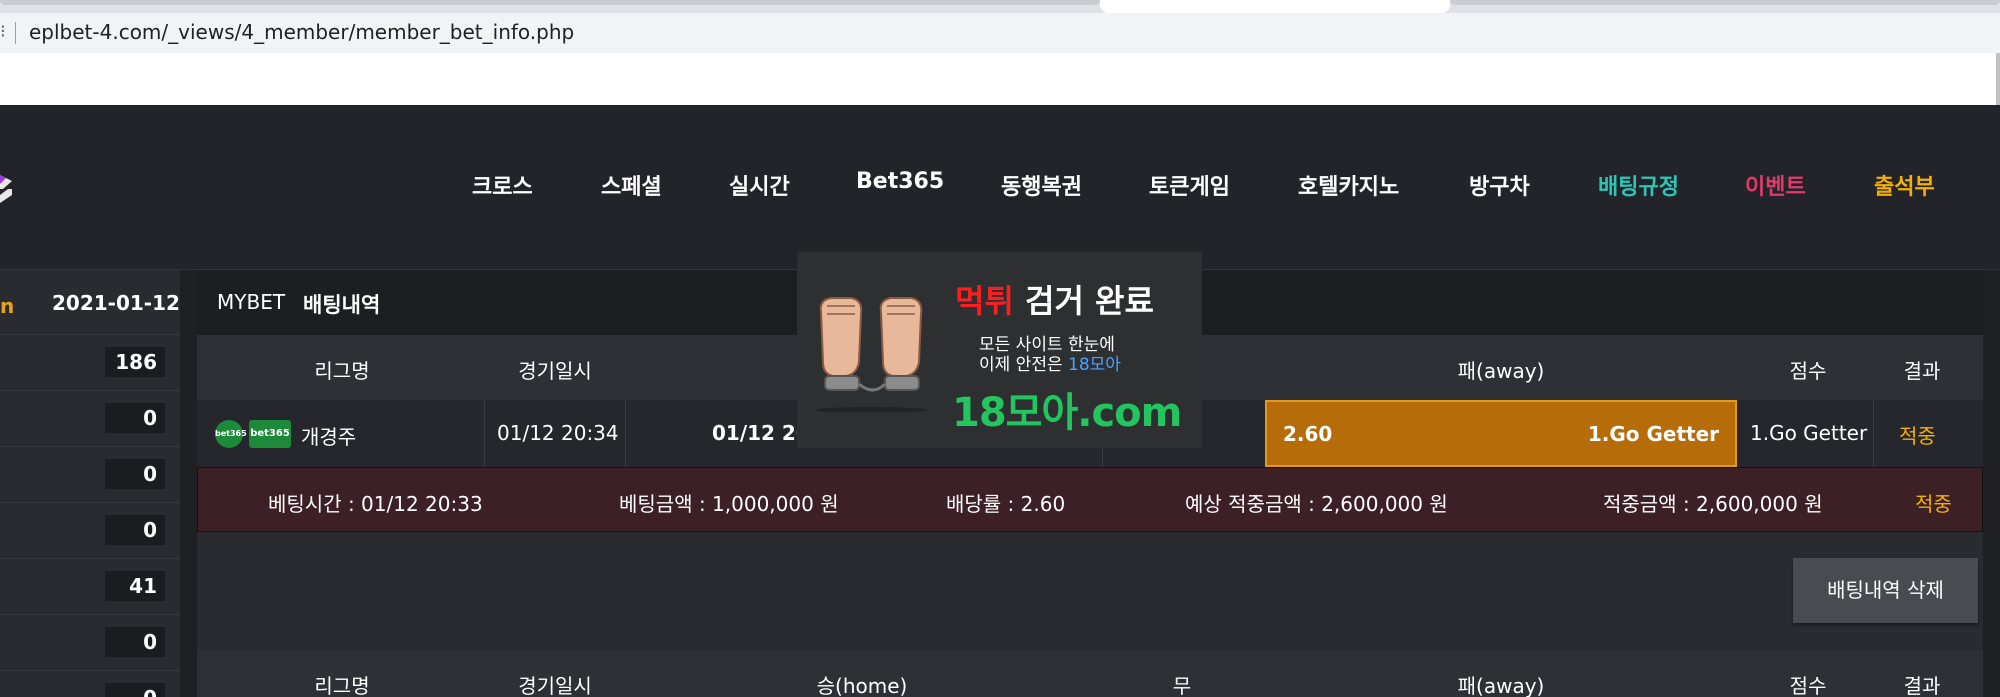 This screenshot has height=697, width=2000. What do you see at coordinates (1189, 185) in the screenshot?
I see `nav-token-game: 토큰게임` at bounding box center [1189, 185].